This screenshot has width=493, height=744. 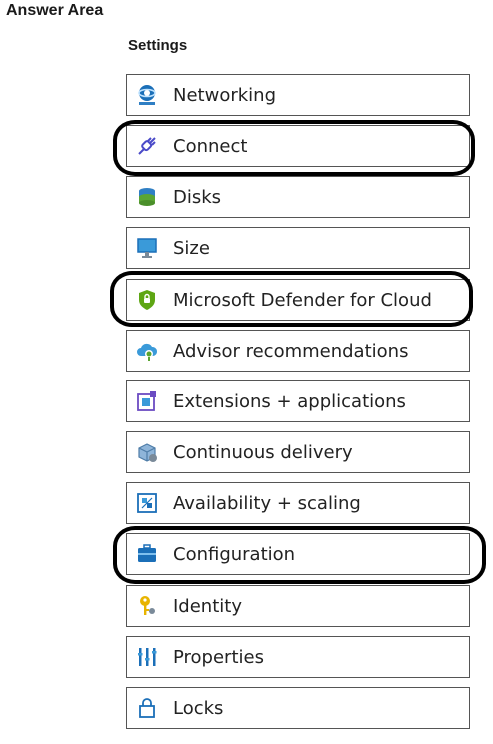 What do you see at coordinates (298, 606) in the screenshot?
I see `menu-item-identity: Identity` at bounding box center [298, 606].